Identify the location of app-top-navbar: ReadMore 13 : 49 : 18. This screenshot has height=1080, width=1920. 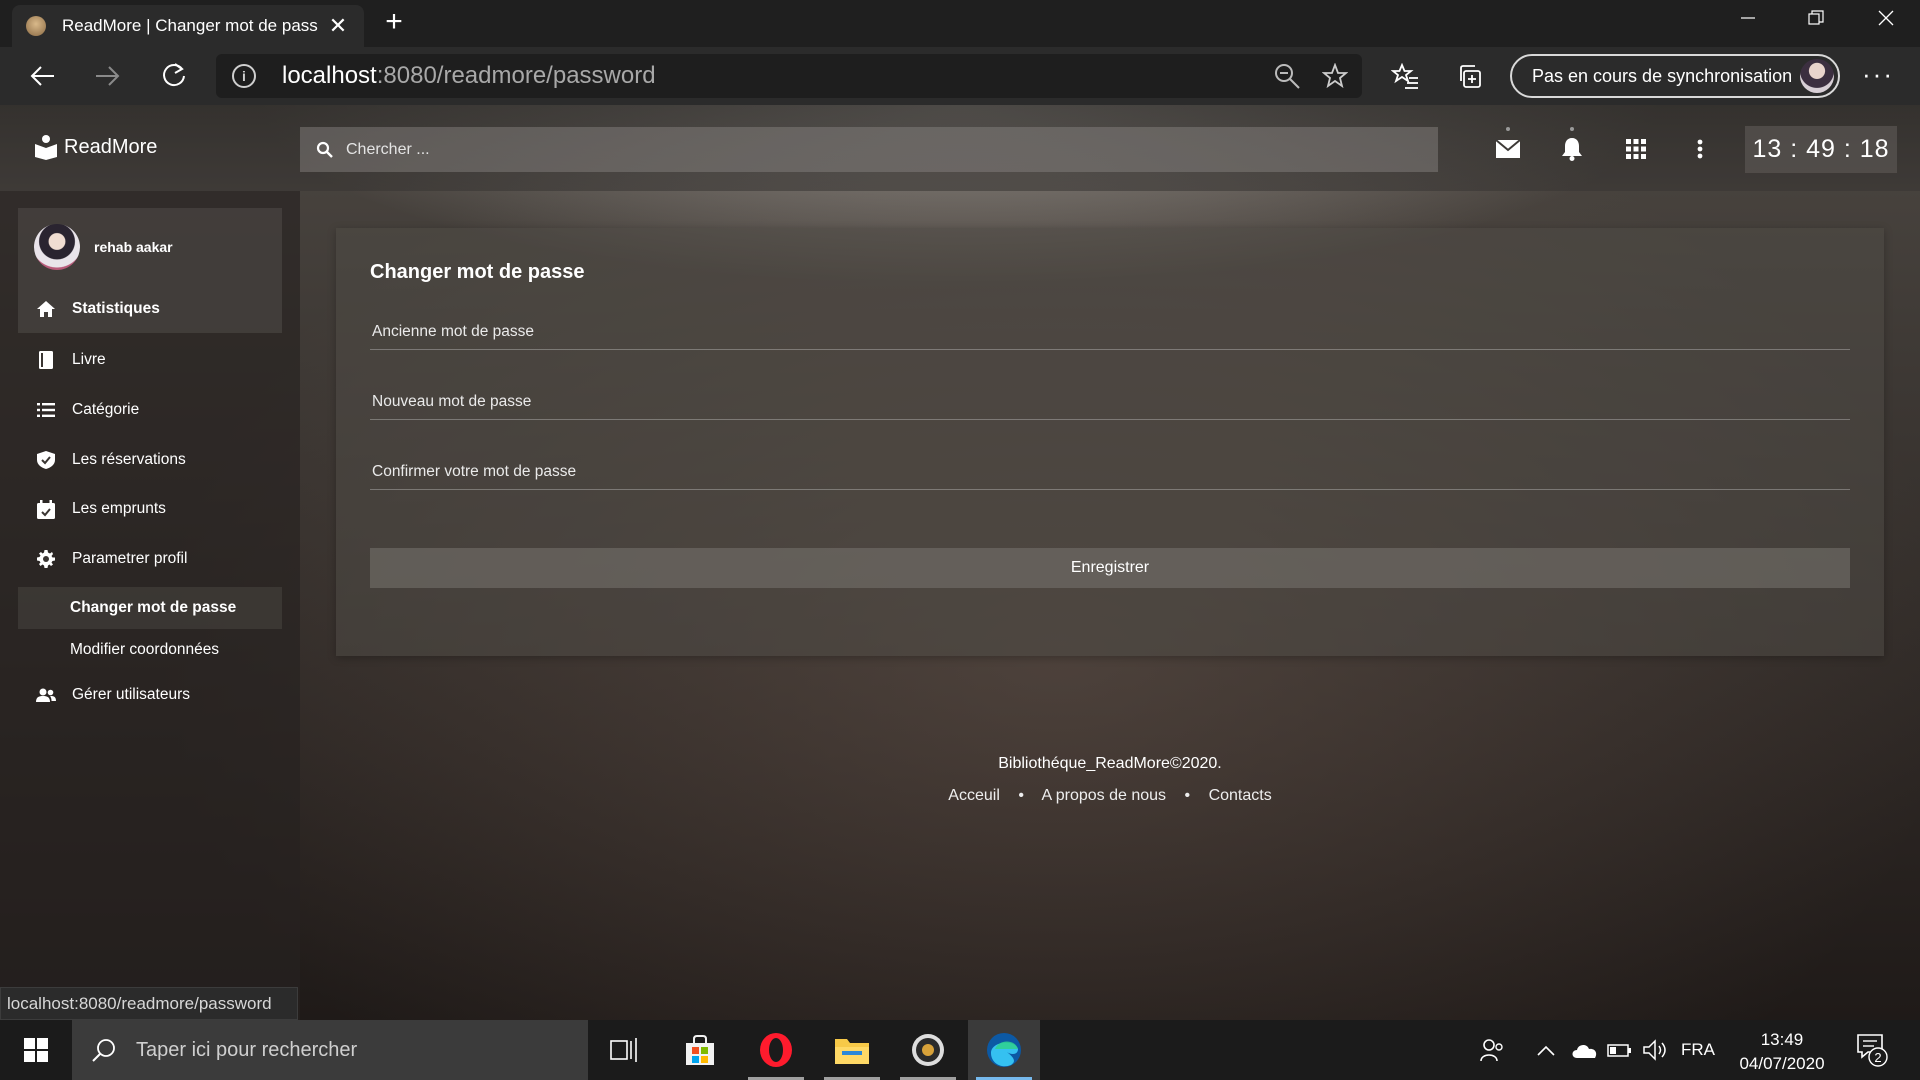
(960, 148).